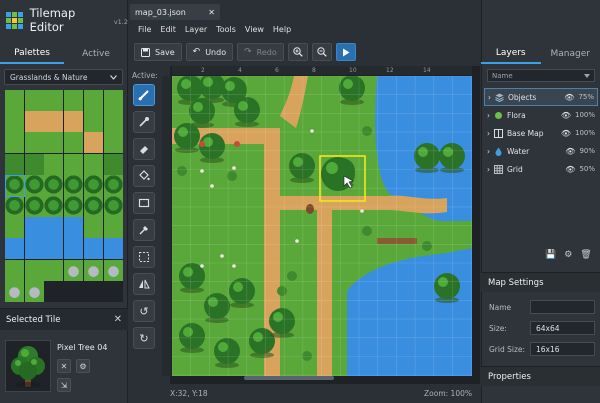 Image resolution: width=600 pixels, height=403 pixels. I want to click on map-name-input, so click(562, 307).